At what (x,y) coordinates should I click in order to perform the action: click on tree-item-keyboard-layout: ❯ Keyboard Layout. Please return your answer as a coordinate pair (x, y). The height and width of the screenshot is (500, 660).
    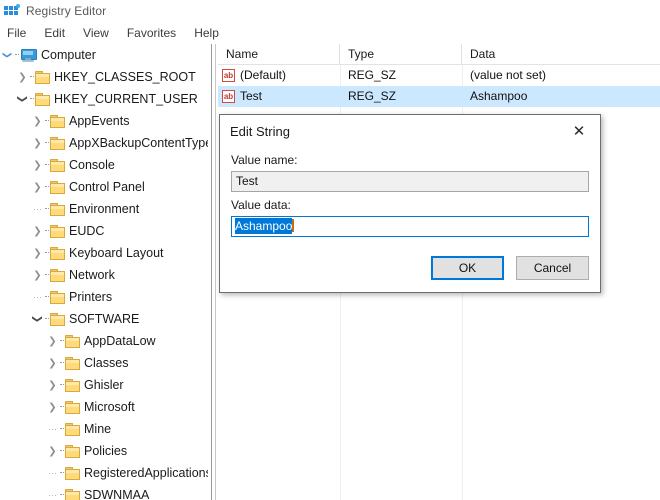
    Looking at the image, I should click on (104, 253).